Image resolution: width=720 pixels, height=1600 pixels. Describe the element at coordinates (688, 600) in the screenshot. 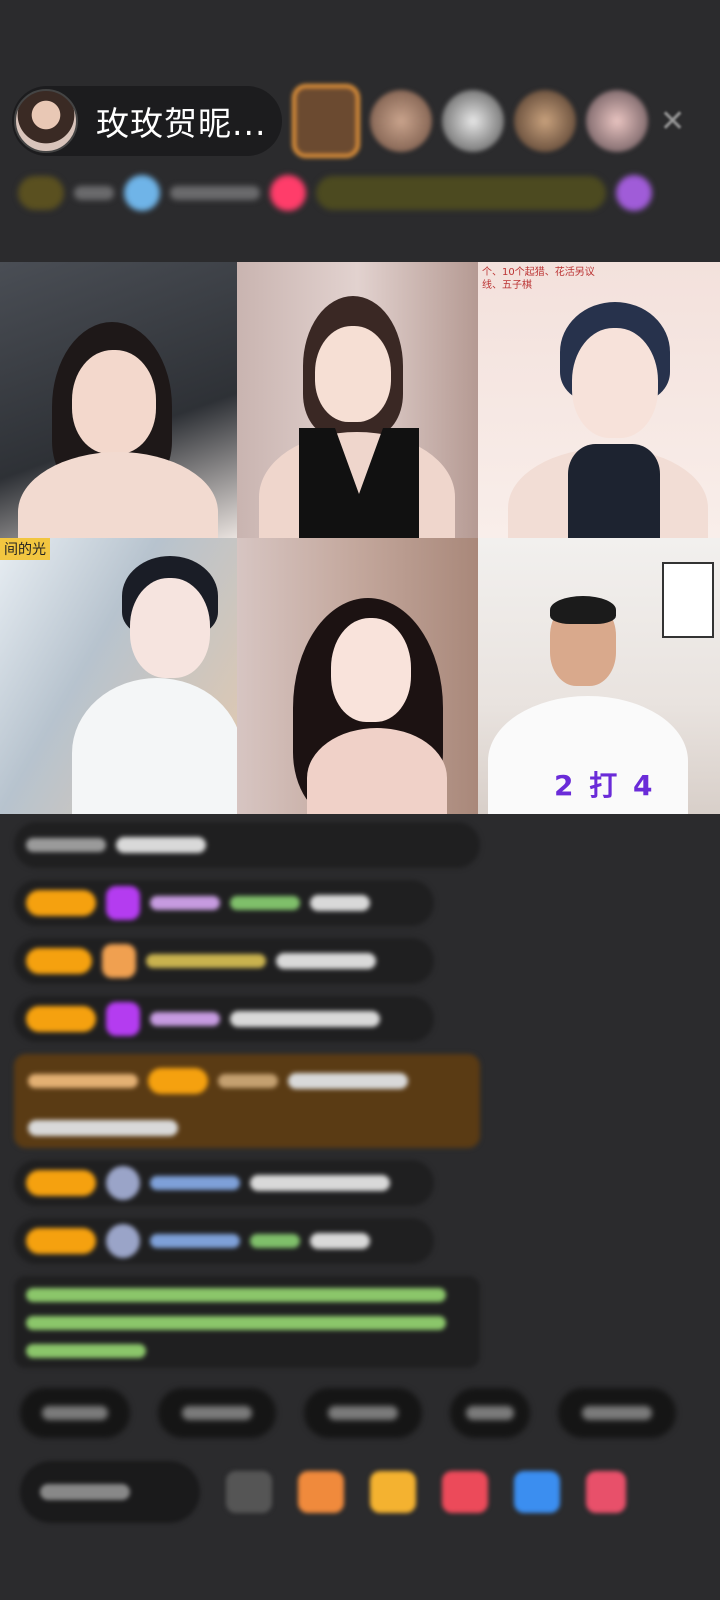

I see `wall-painting` at that location.